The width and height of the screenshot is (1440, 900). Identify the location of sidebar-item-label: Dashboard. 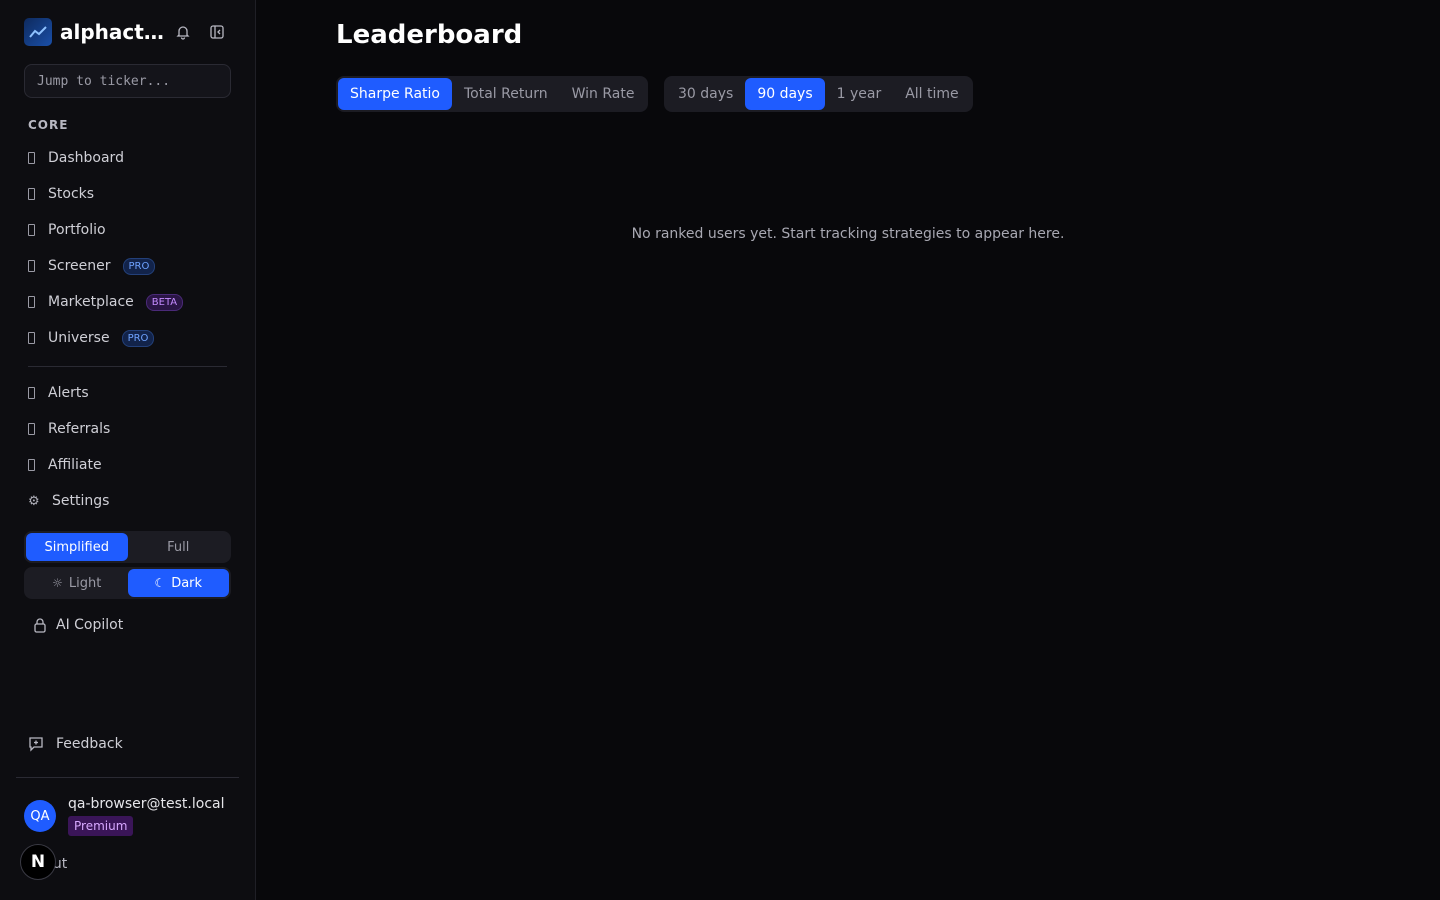
(86, 158).